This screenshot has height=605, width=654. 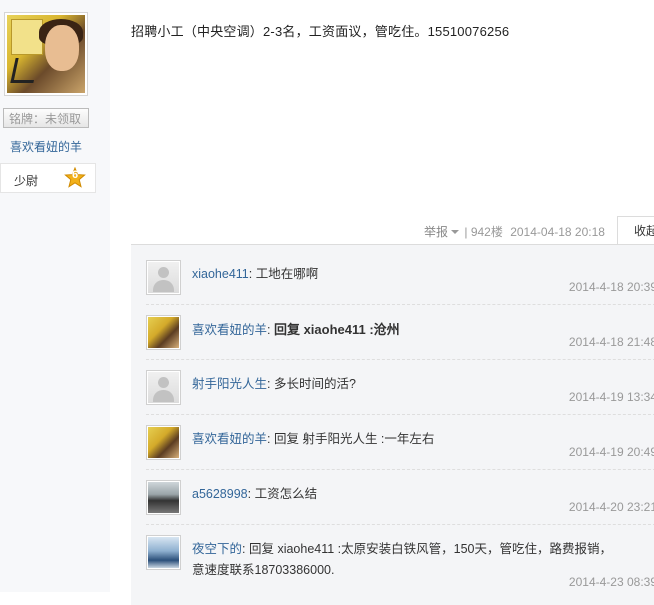 What do you see at coordinates (354, 439) in the screenshot?
I see `comment-text: 回复 射手阳光人生 :一年左右` at bounding box center [354, 439].